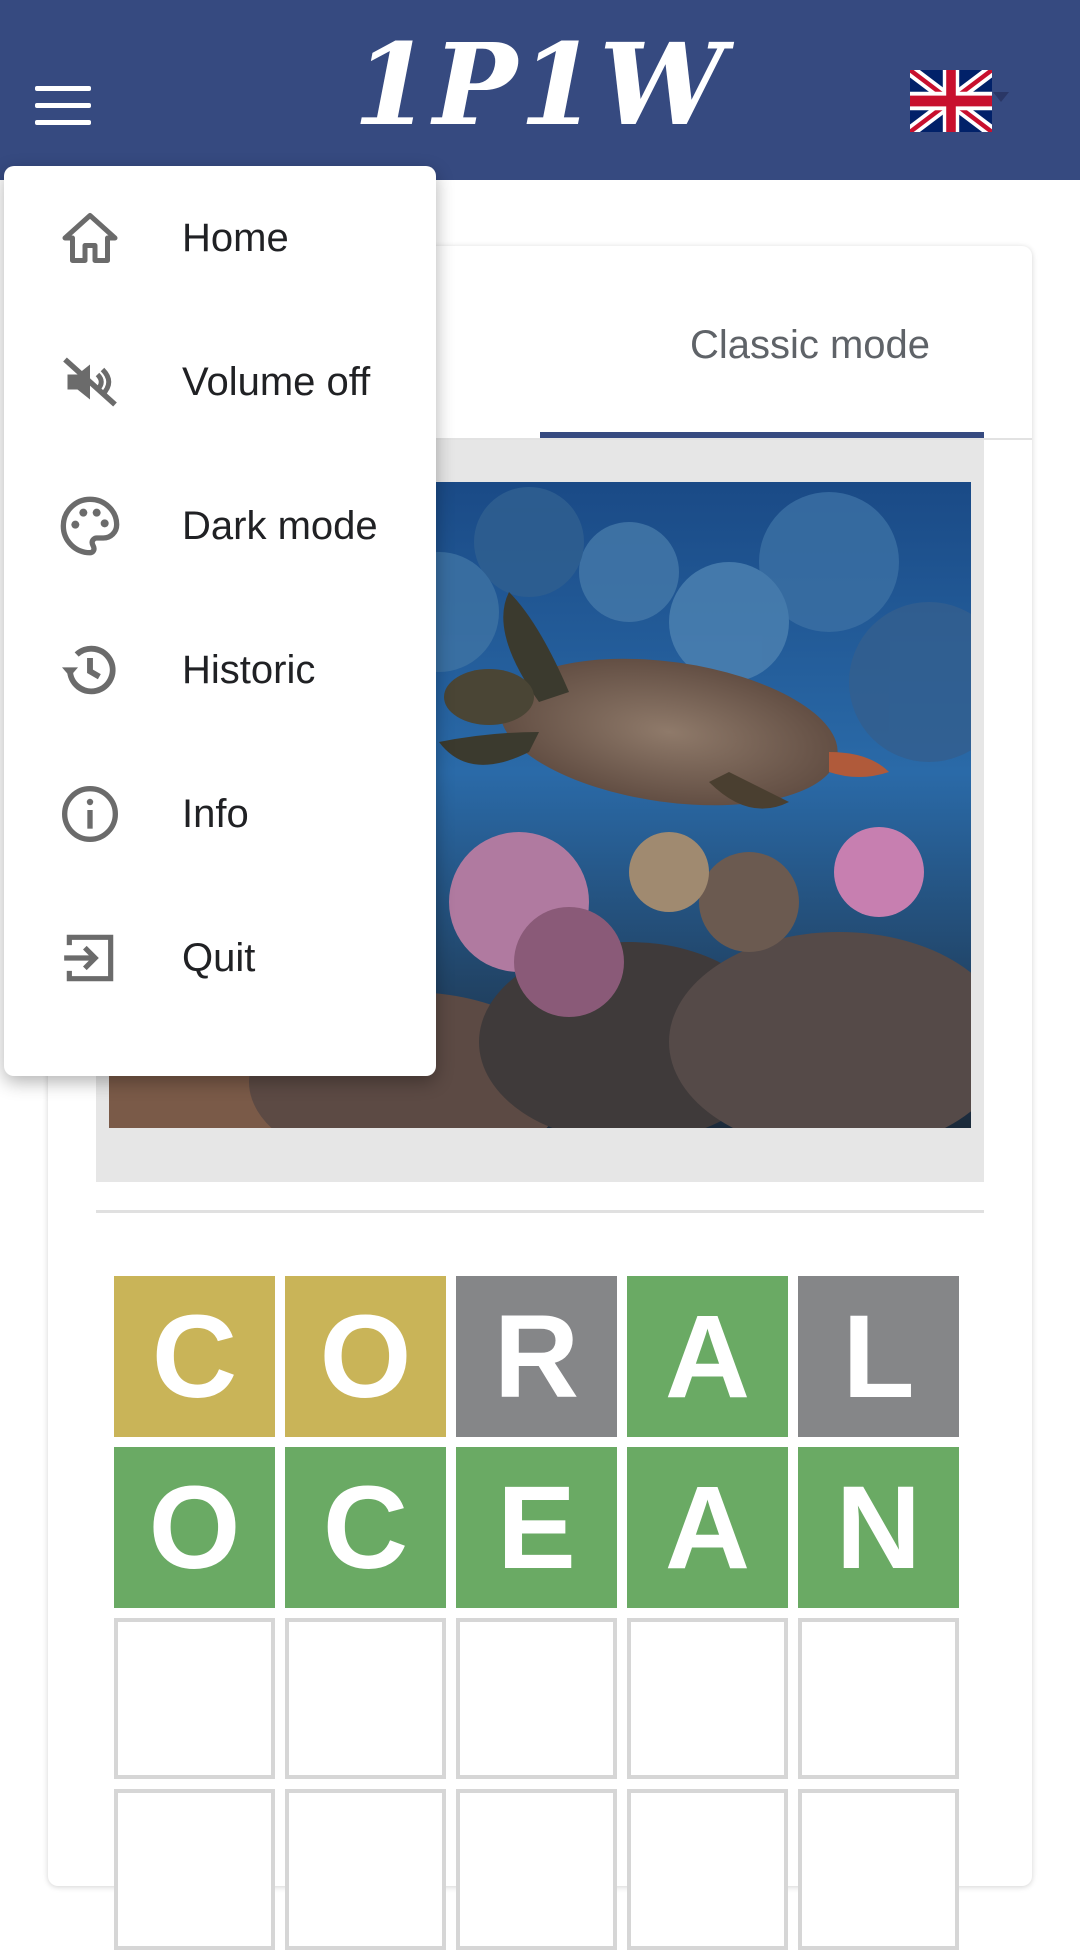 The height and width of the screenshot is (1960, 1080). Describe the element at coordinates (810, 345) in the screenshot. I see `tab-classic-mode: Classic mode` at that location.